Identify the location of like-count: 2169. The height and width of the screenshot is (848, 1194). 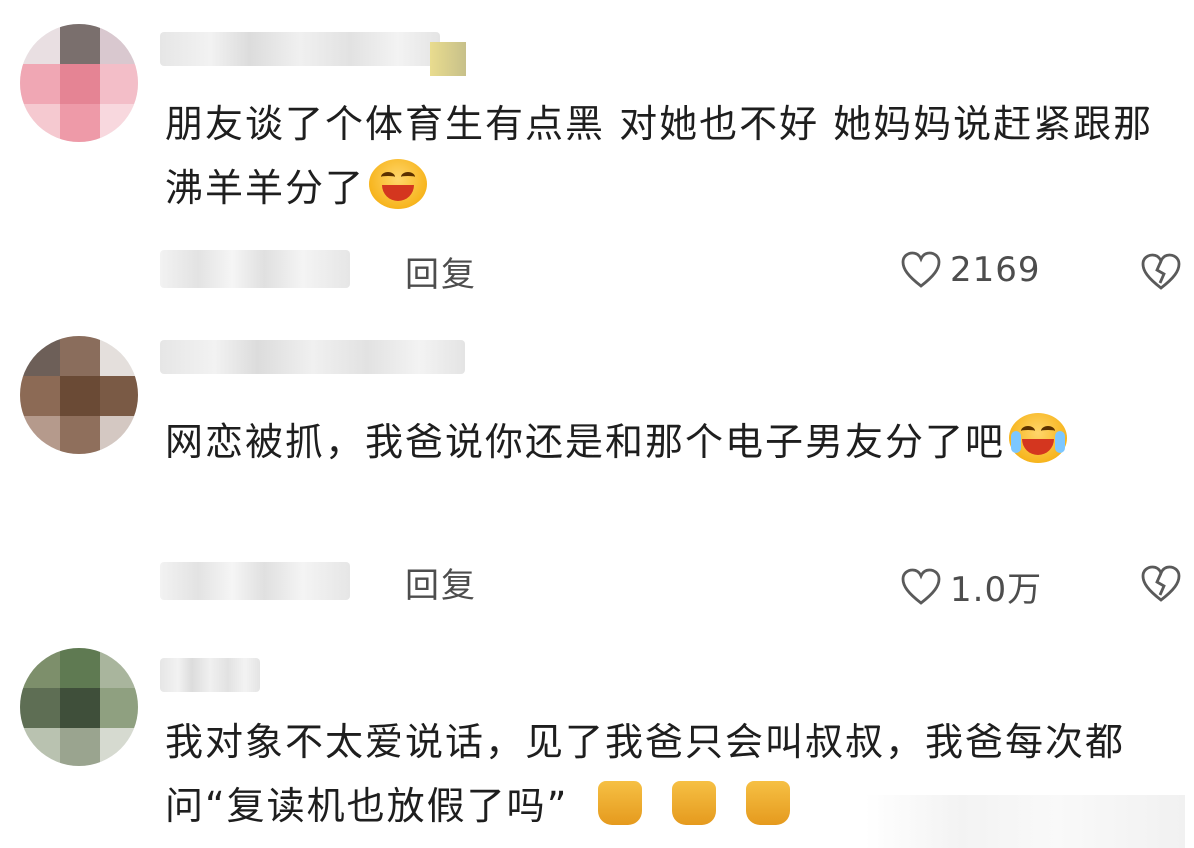
(995, 270).